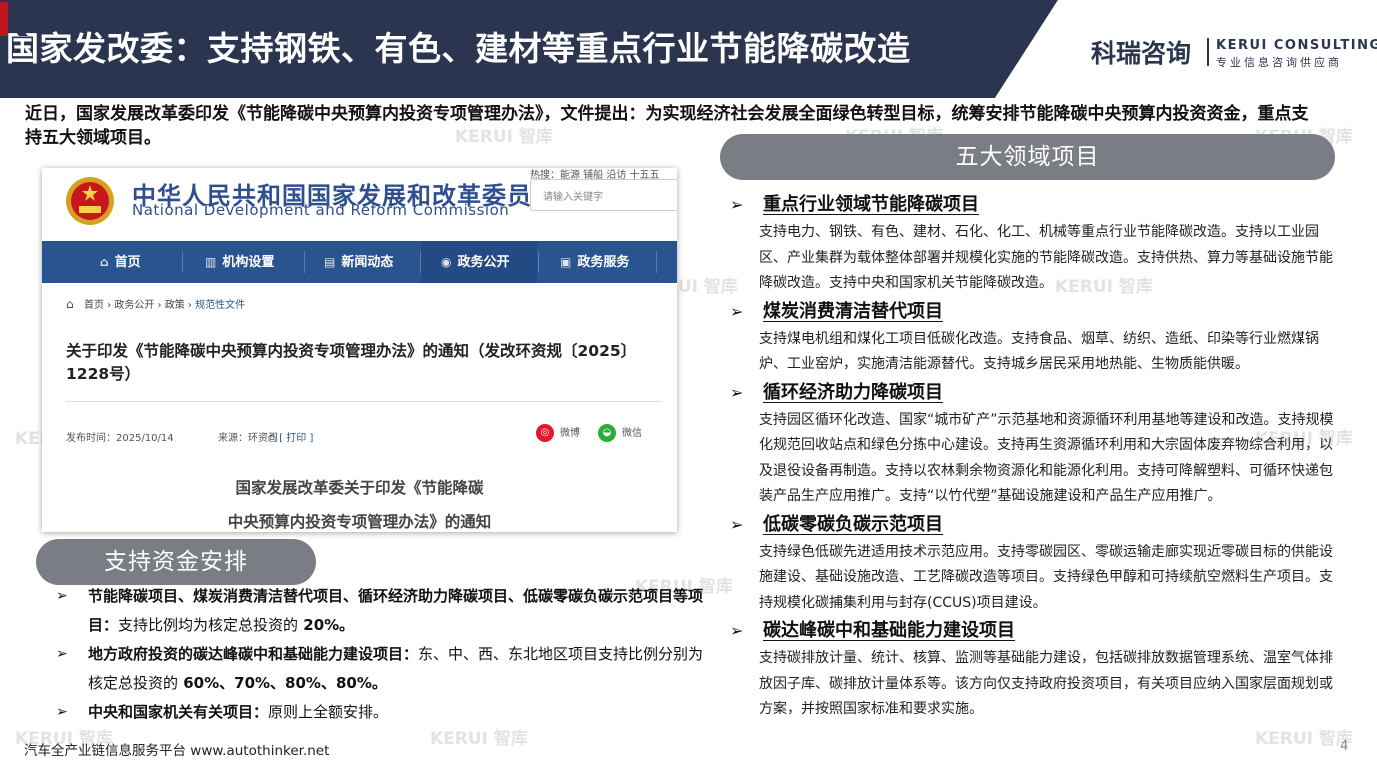 Image resolution: width=1377 pixels, height=771 pixels. I want to click on share-weibo-button: ◎ 微博, so click(558, 433).